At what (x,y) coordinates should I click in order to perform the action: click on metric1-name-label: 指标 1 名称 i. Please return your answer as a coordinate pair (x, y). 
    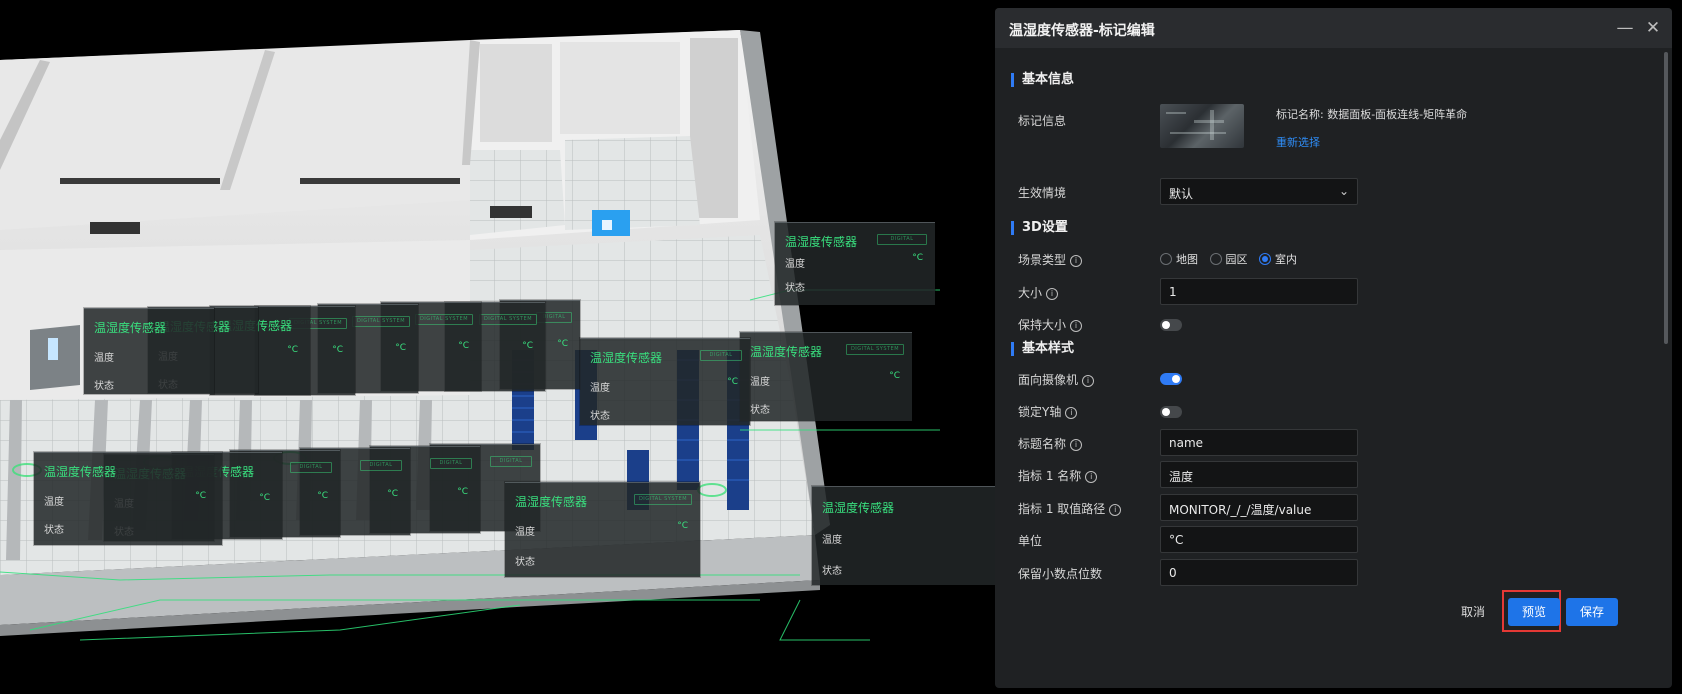
    Looking at the image, I should click on (1058, 475).